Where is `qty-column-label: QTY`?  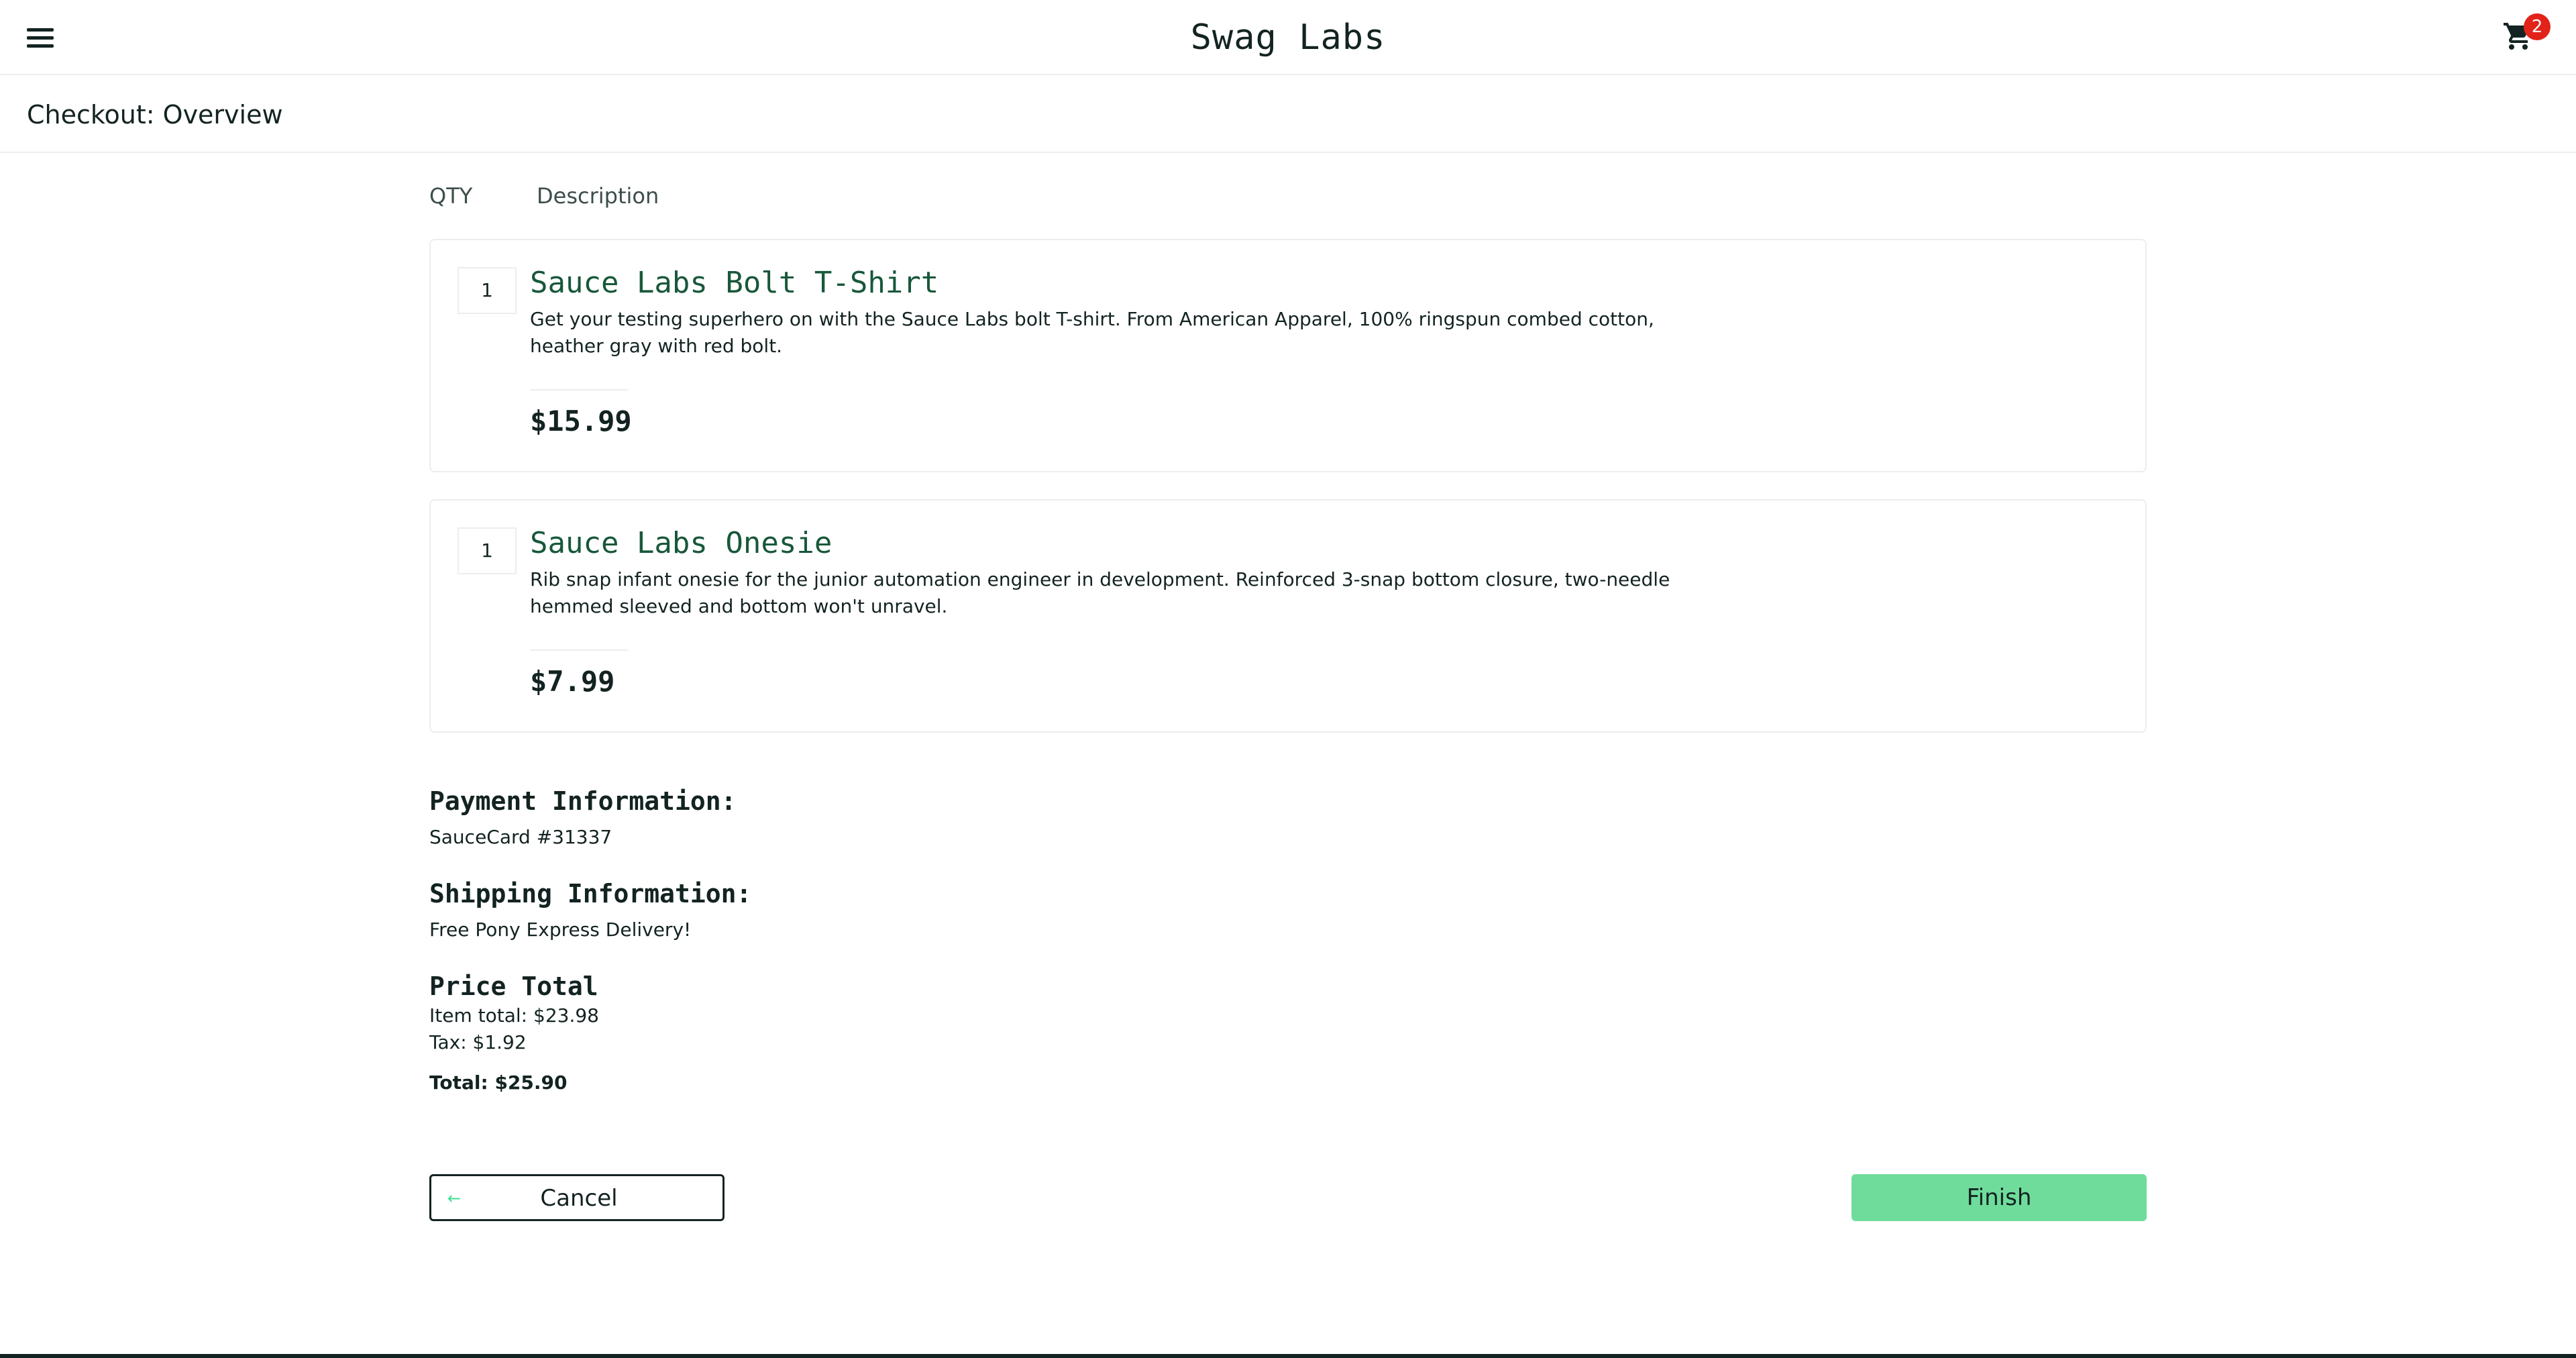 qty-column-label: QTY is located at coordinates (451, 196).